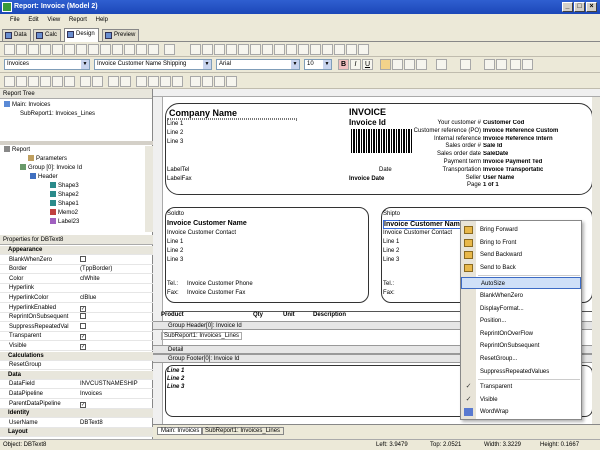 The height and width of the screenshot is (450, 600). I want to click on bold-button: B, so click(343, 64).